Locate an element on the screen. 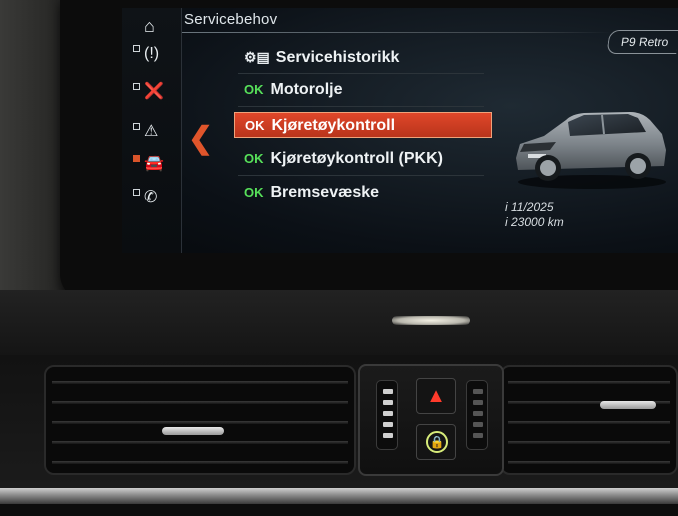 This screenshot has height=516, width=678. menu-item-vehicle-check: OK Kjøretøykontroll is located at coordinates (363, 125).